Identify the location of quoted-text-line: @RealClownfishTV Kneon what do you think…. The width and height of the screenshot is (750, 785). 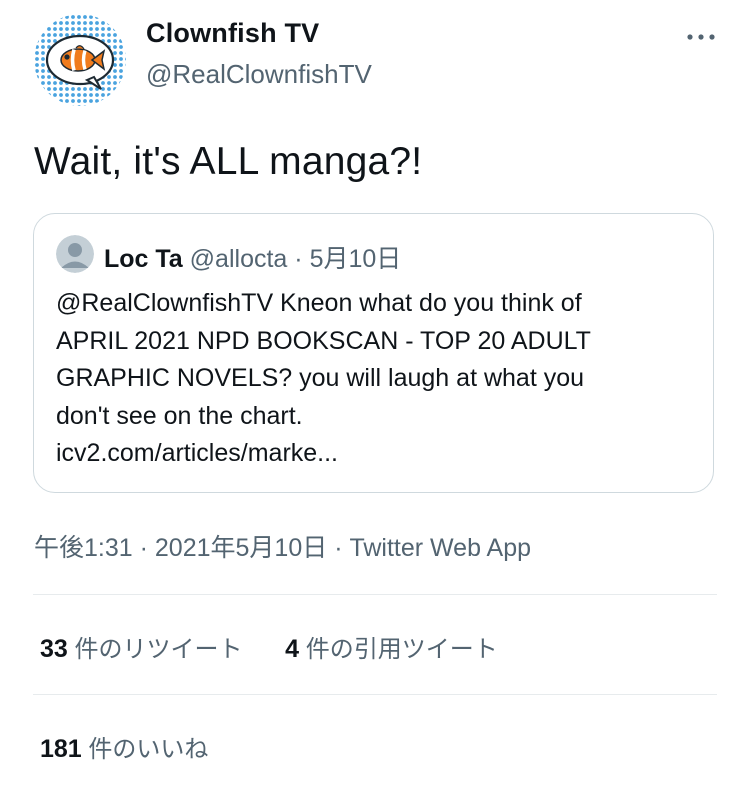
(319, 303).